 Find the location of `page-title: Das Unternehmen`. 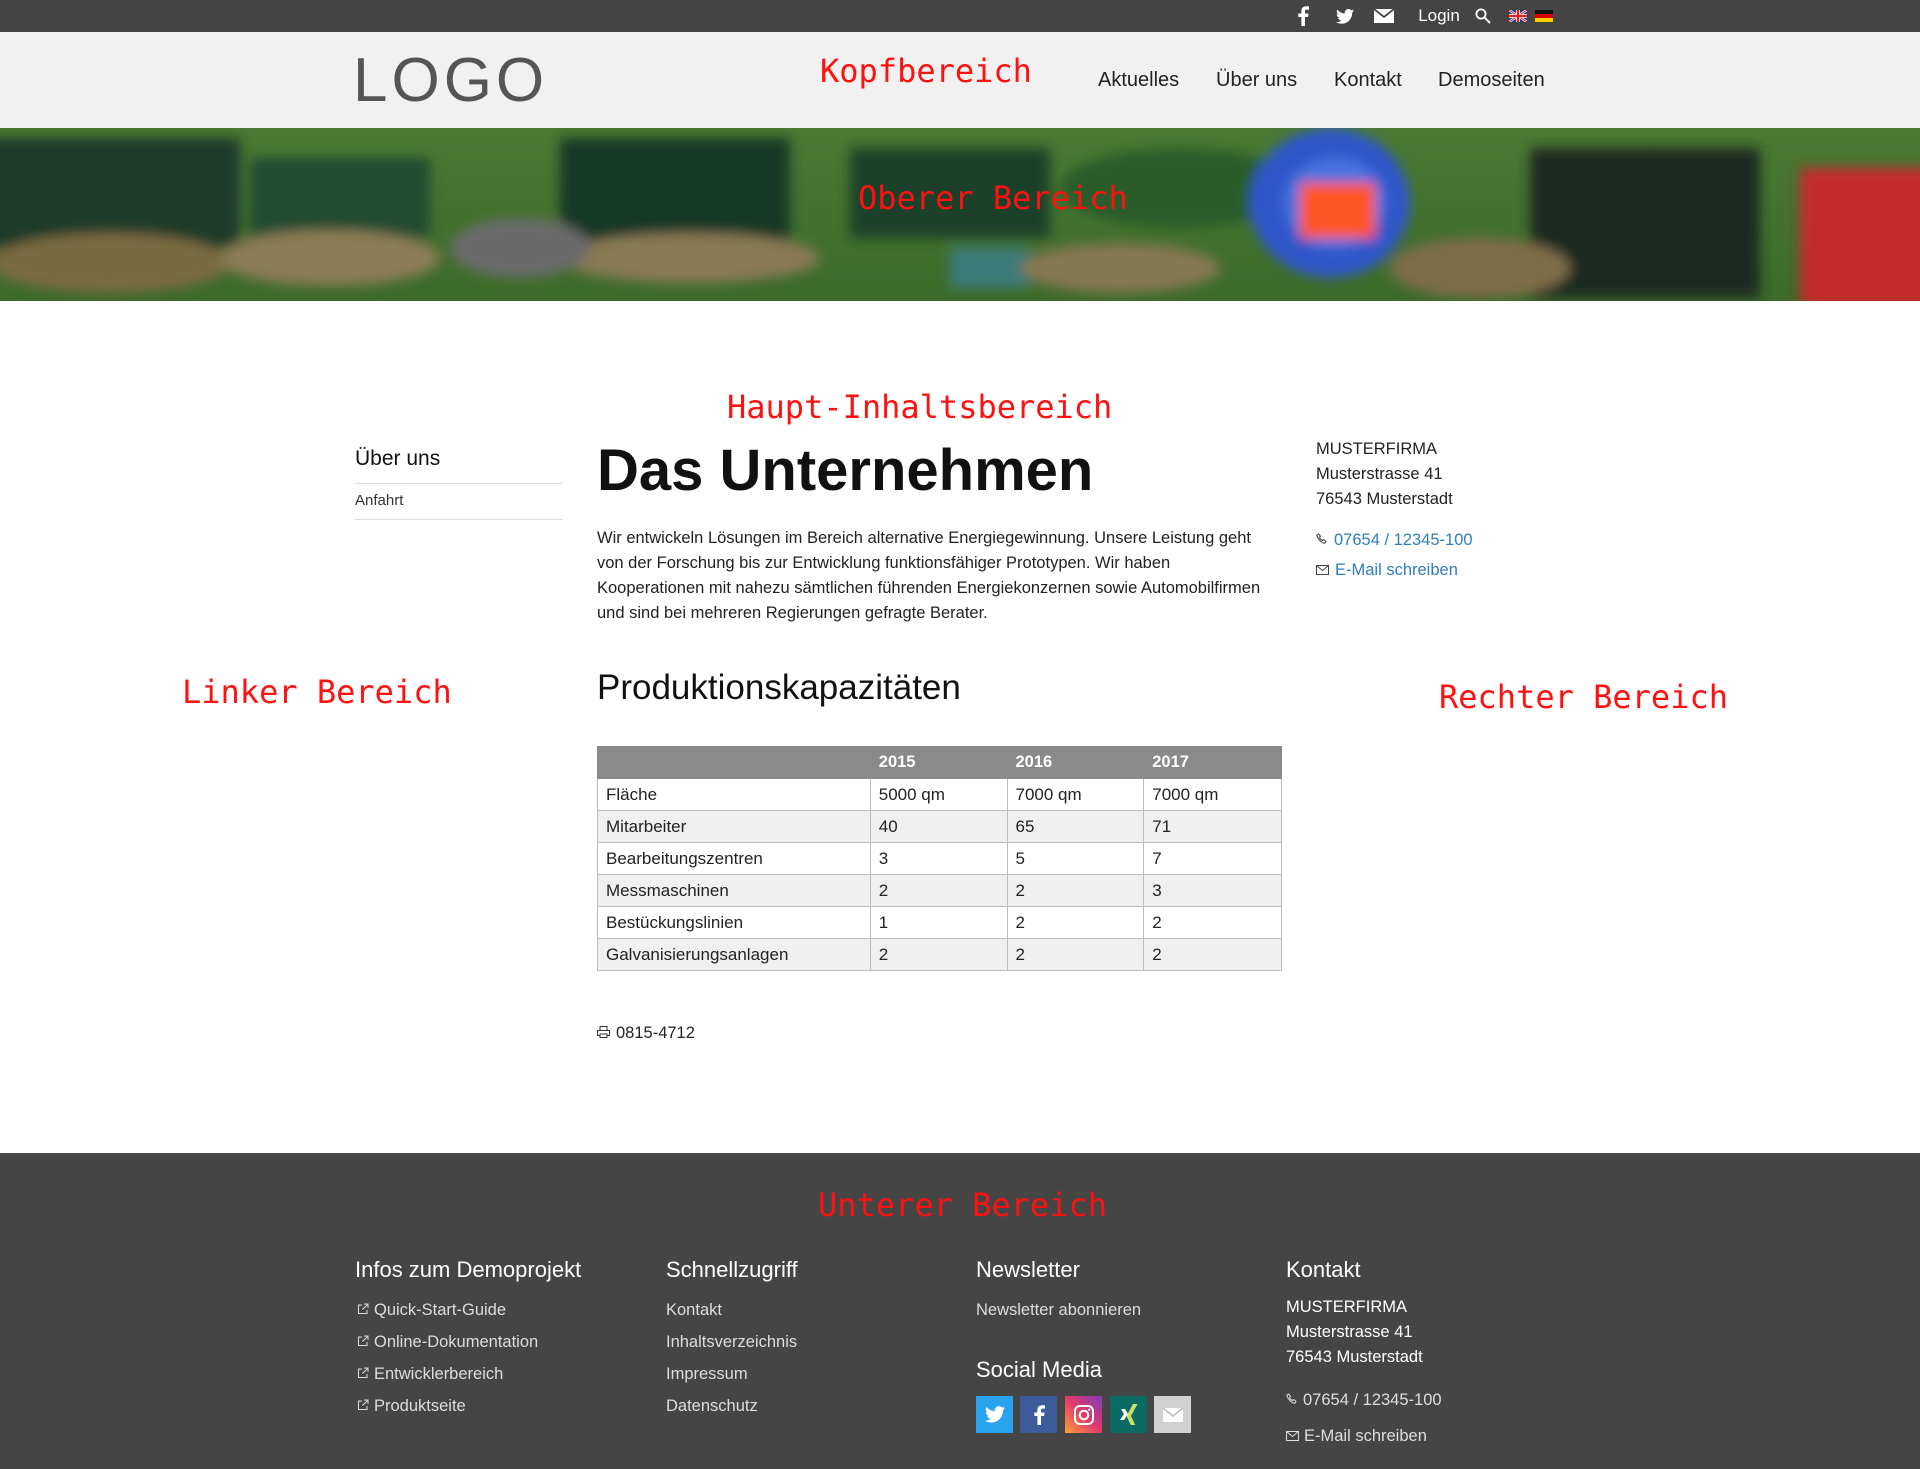

page-title: Das Unternehmen is located at coordinates (845, 470).